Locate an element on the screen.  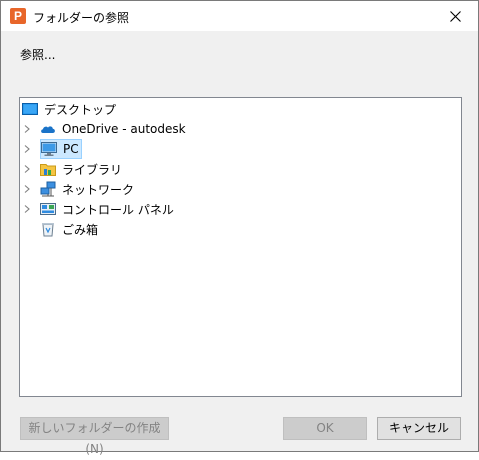
tree-item-pc: PC is located at coordinates (53, 149).